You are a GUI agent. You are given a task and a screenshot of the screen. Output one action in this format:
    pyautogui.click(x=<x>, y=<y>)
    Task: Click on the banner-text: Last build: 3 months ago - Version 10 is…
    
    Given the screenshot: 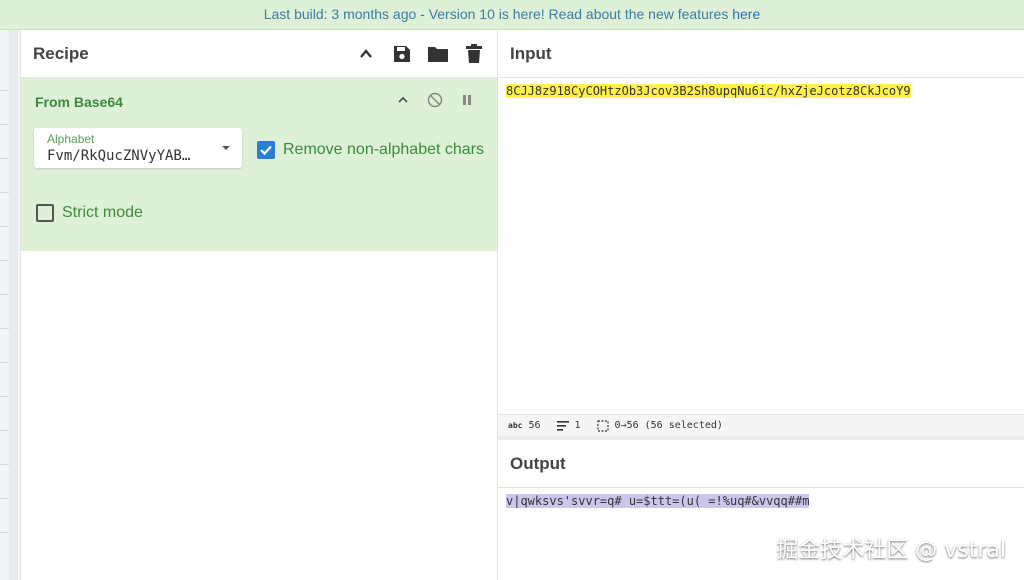 What is the action you would take?
    pyautogui.click(x=498, y=14)
    